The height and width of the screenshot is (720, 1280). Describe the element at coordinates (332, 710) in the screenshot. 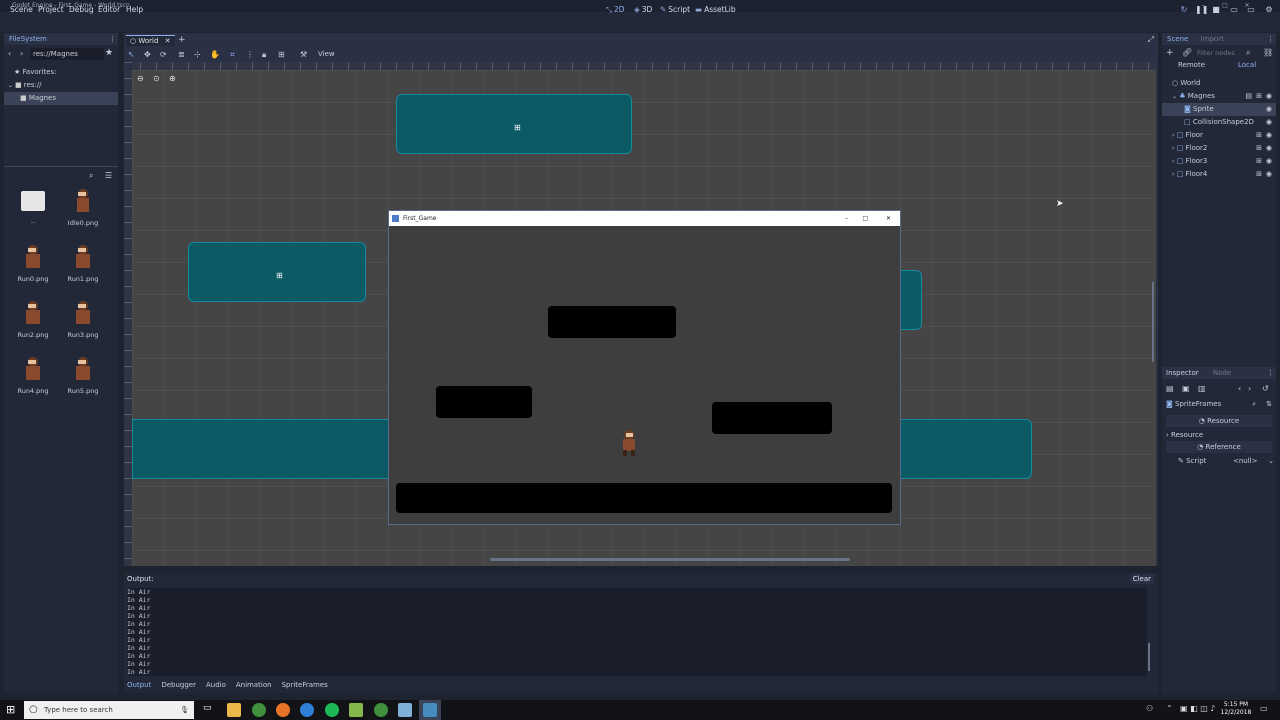

I see `spotify-icon` at that location.